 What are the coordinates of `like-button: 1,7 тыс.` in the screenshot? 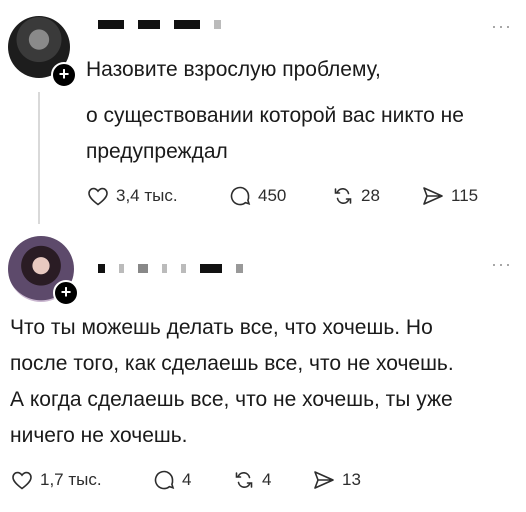 It's located at (81, 480).